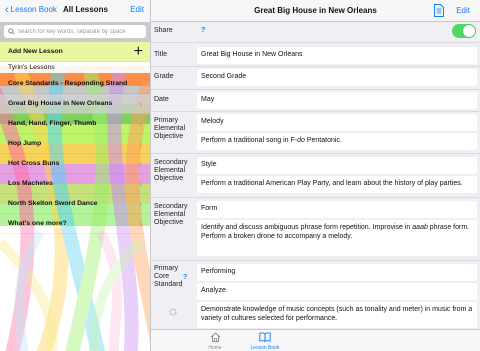 Image resolution: width=480 pixels, height=351 pixels. I want to click on list-item-label: Great Big House in New Orleans, so click(60, 103).